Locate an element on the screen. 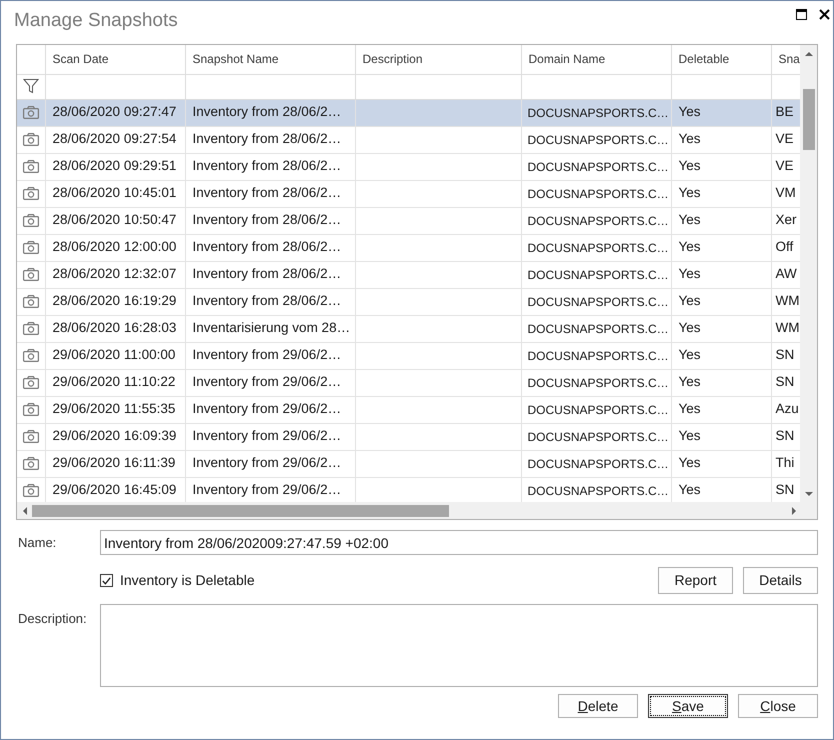  table-cell: 29/06/2020 11:00:00 is located at coordinates (115, 355).